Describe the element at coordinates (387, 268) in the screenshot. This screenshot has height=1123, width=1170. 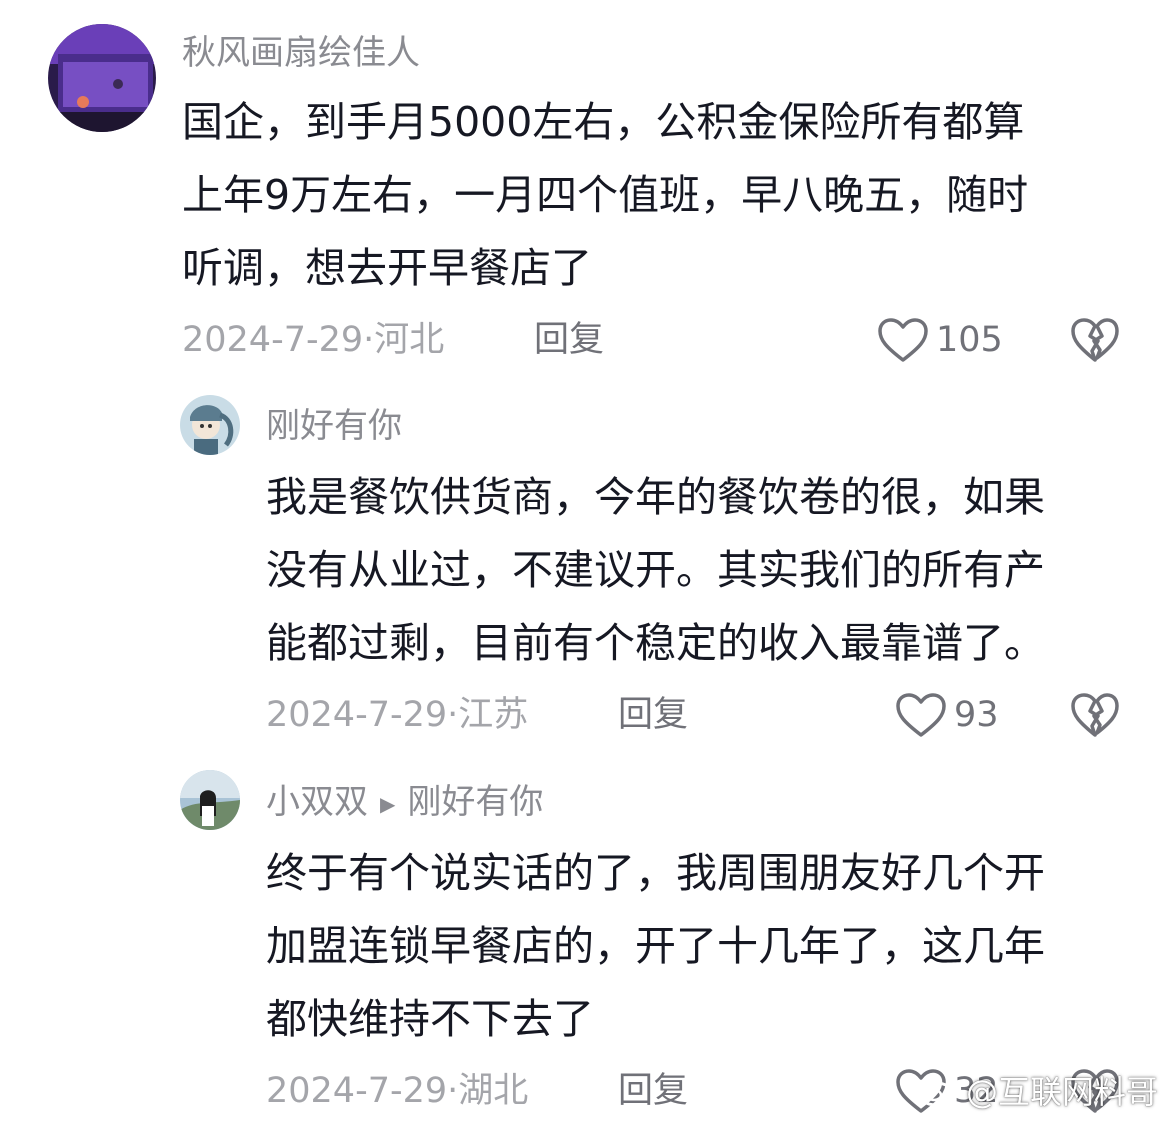
I see `comment-text-line: 听调，想去开早餐店了` at that location.